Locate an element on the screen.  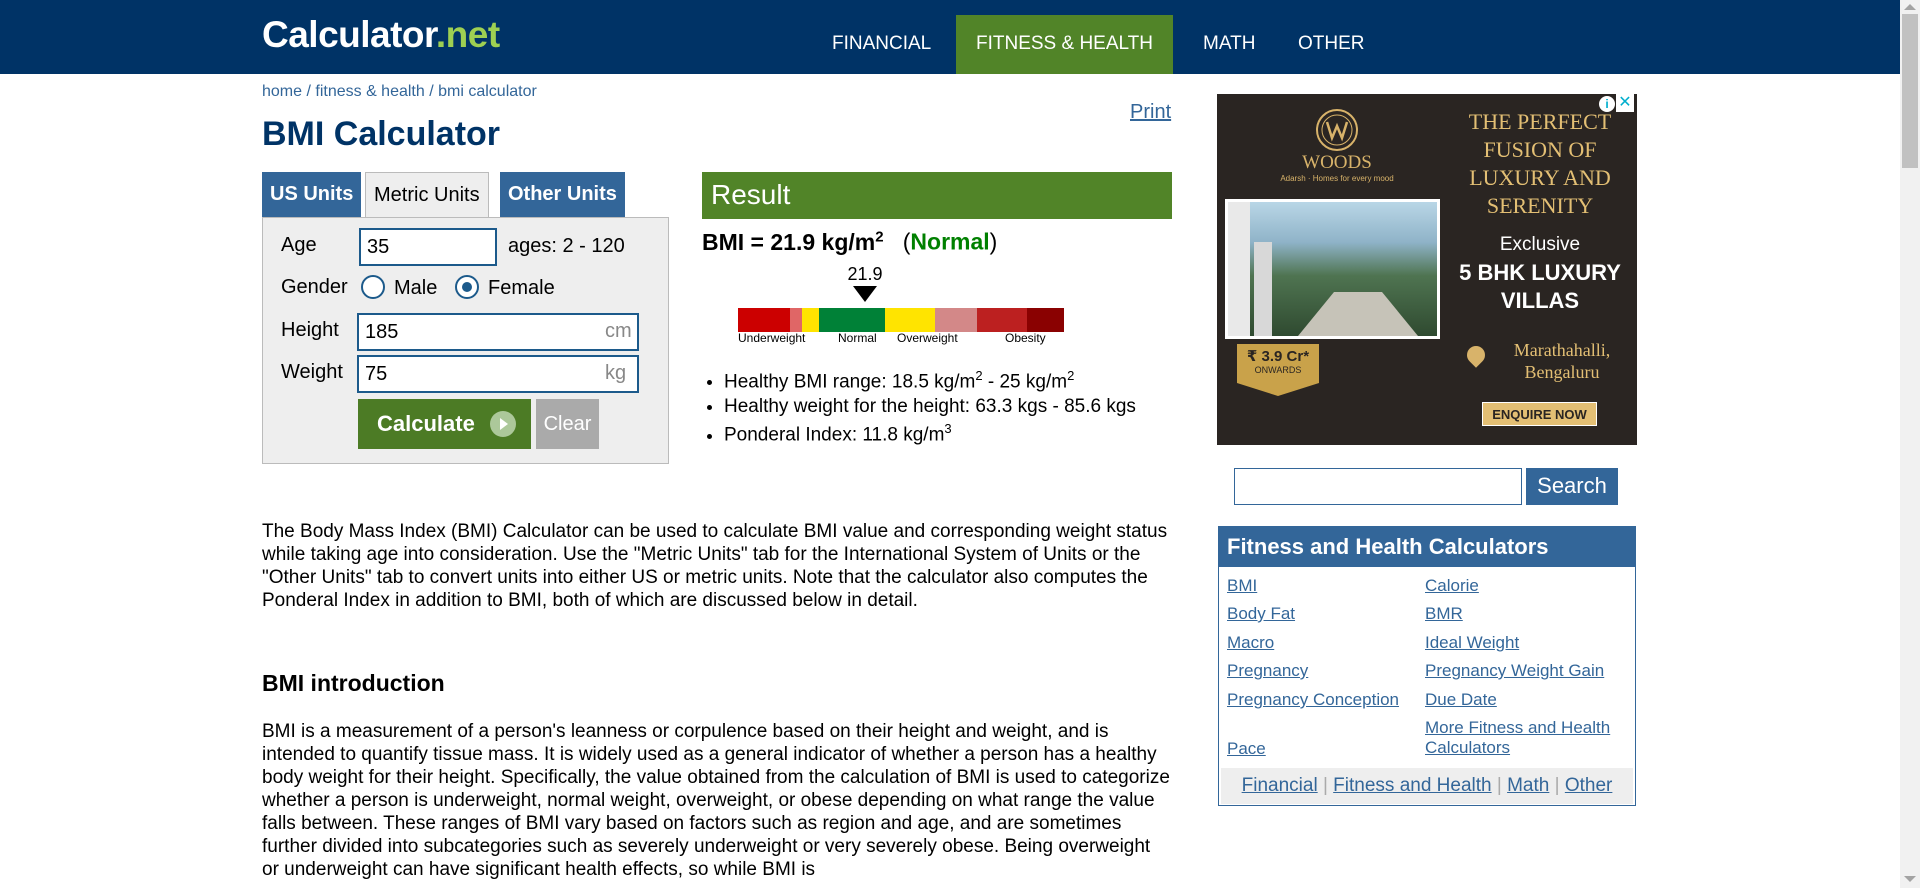
footer-link-fitness-health: Fitness and Health is located at coordinates (1412, 785).